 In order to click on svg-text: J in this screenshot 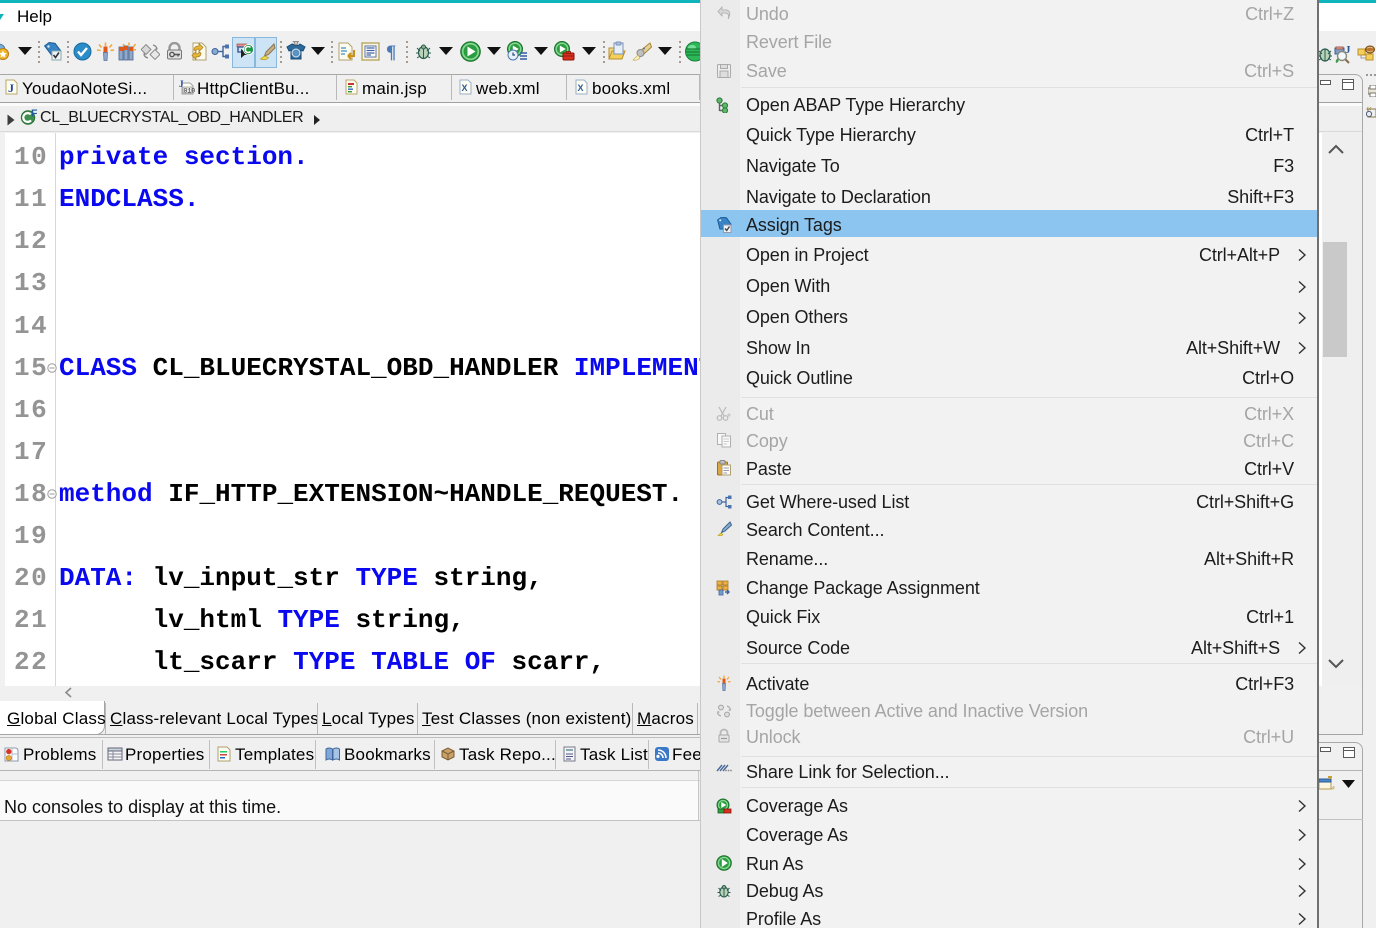, I will do `click(11, 88)`.